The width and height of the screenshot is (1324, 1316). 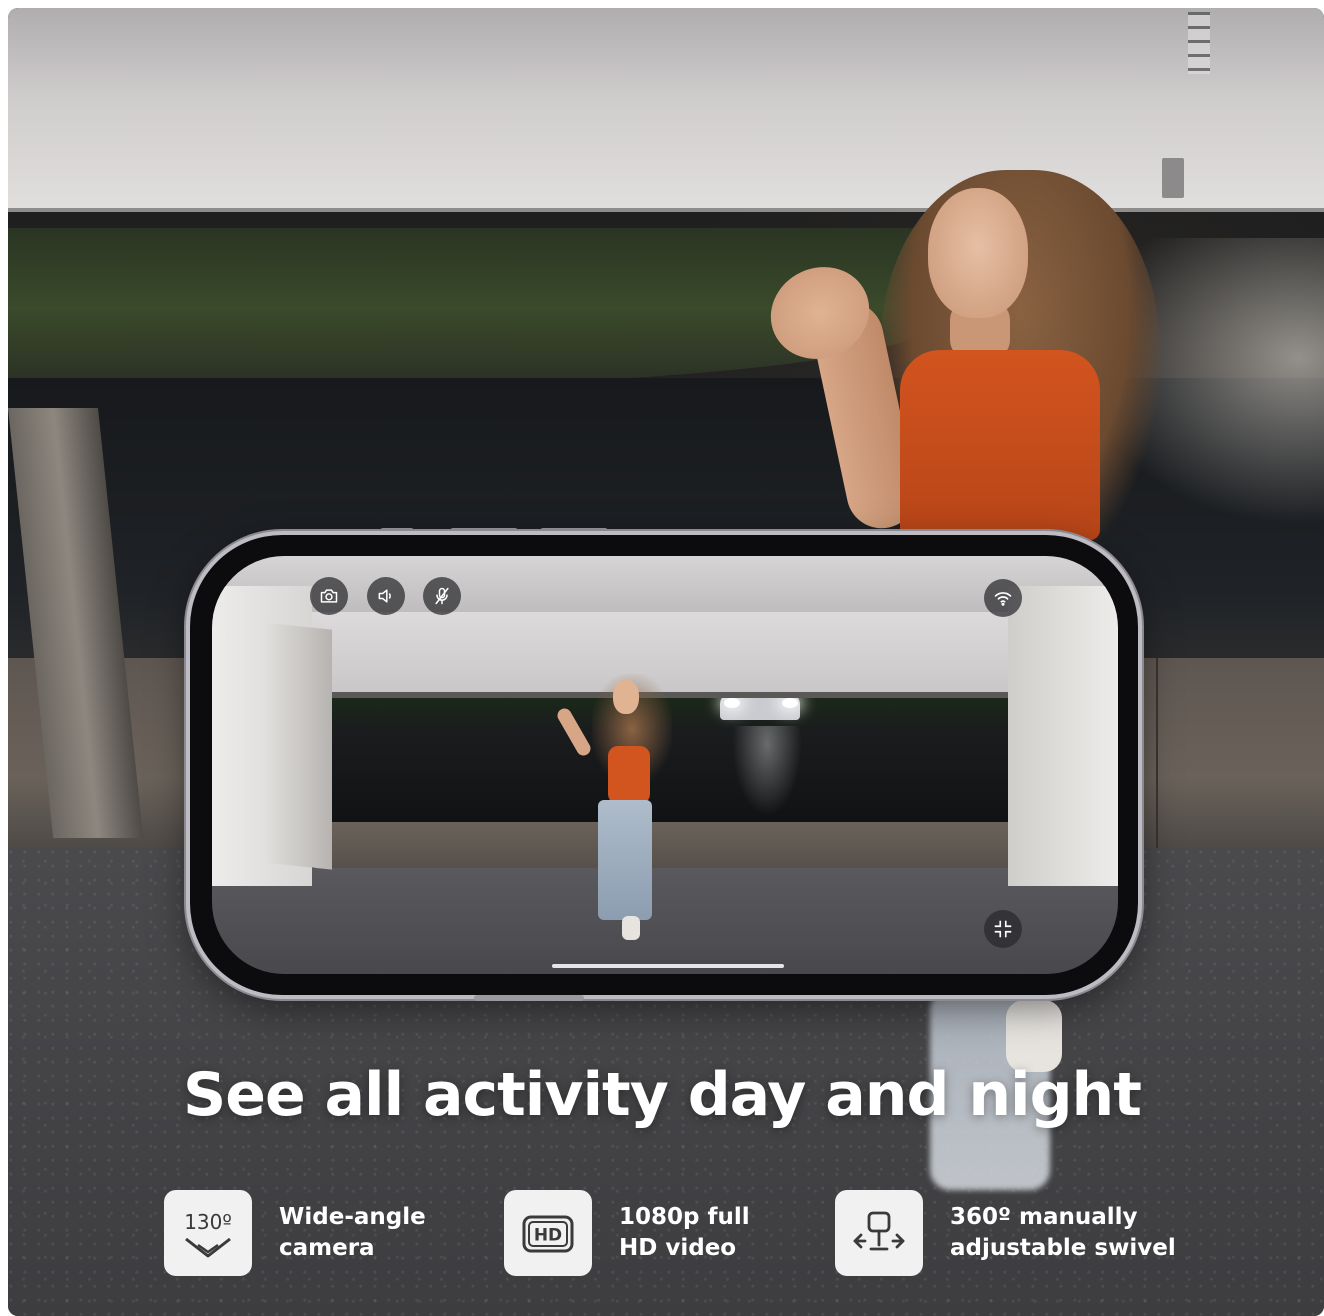 I want to click on screen-slab, so click(x=667, y=847).